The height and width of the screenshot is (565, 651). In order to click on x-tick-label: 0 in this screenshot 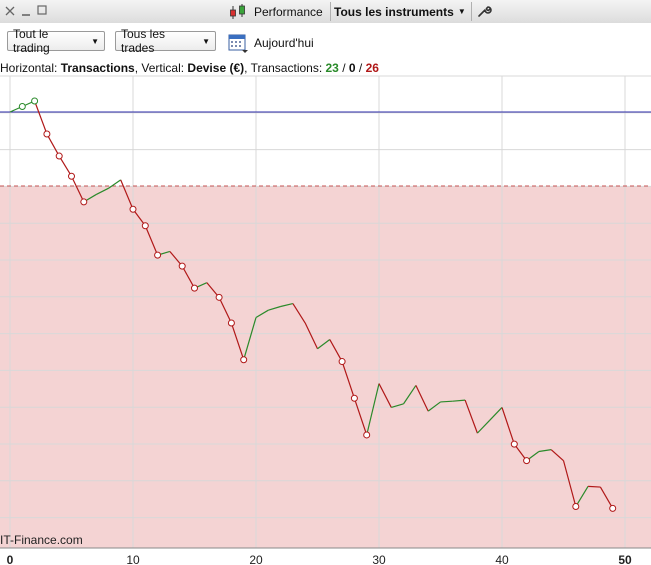, I will do `click(10, 559)`.